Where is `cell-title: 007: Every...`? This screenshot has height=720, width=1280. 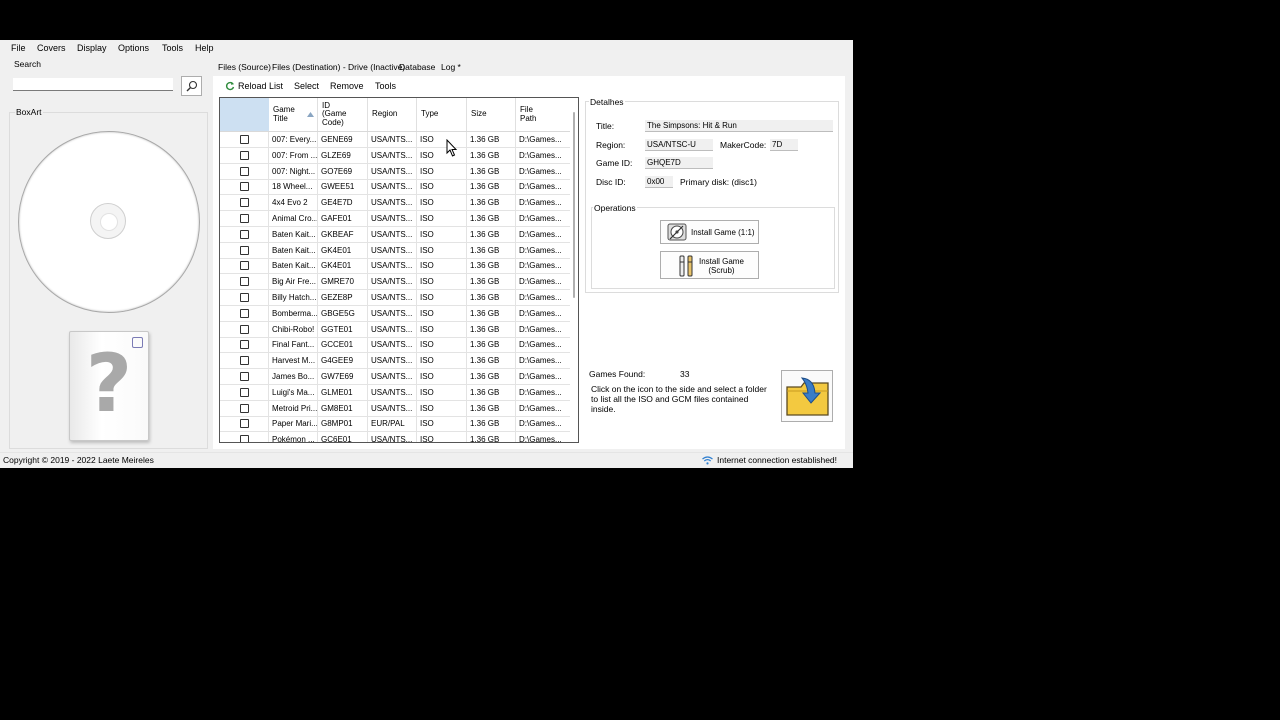 cell-title: 007: Every... is located at coordinates (293, 139).